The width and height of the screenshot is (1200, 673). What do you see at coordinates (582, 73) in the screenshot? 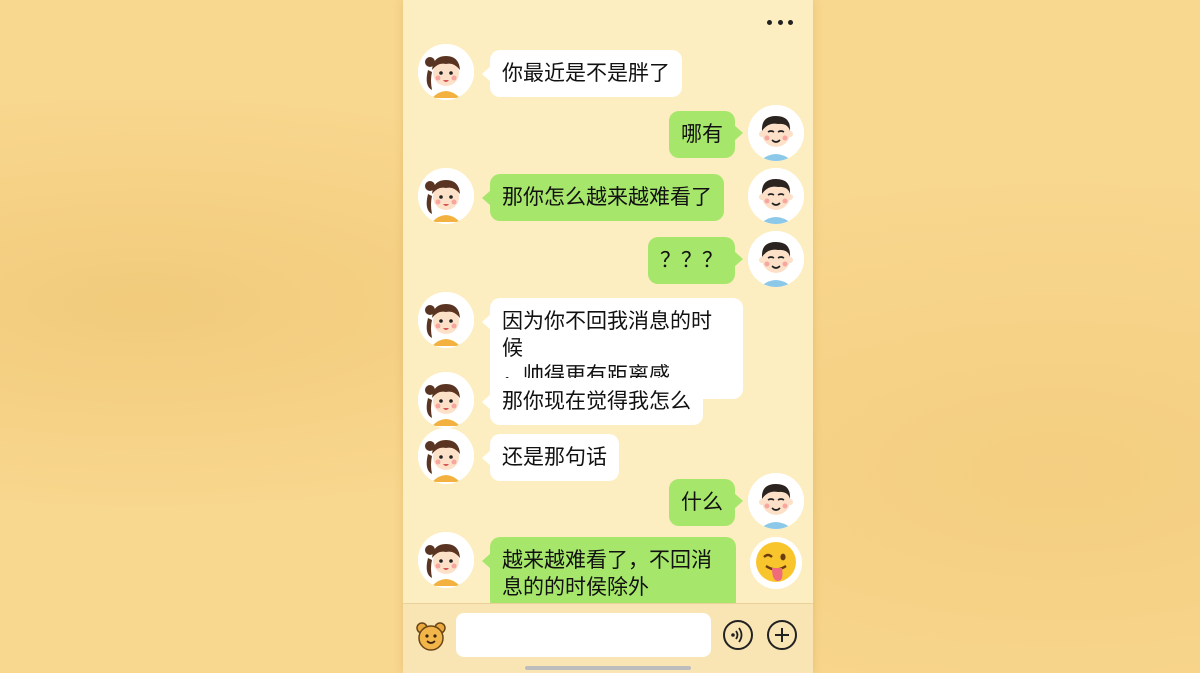
I see `message-bubble: 你最近是不是胖了` at bounding box center [582, 73].